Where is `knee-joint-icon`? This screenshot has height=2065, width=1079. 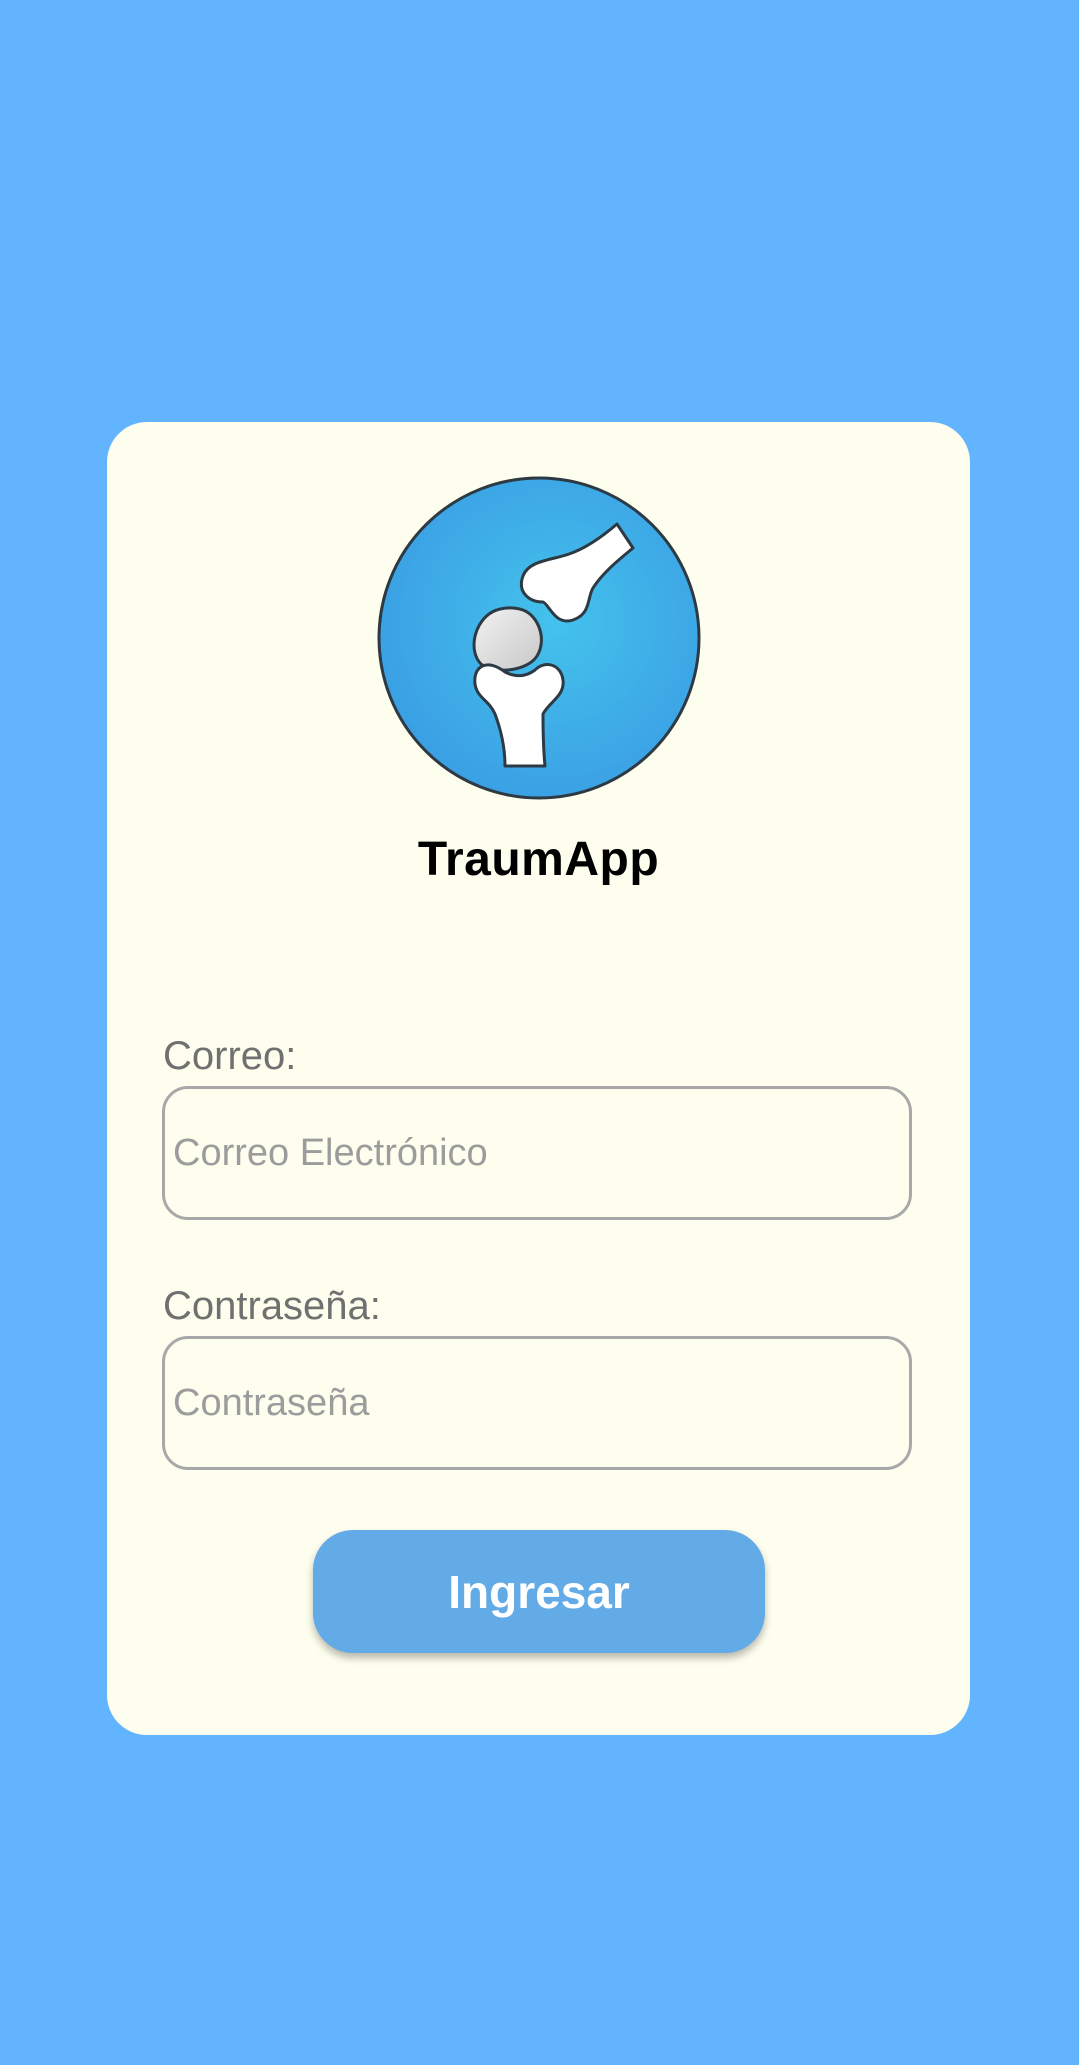
knee-joint-icon is located at coordinates (539, 638).